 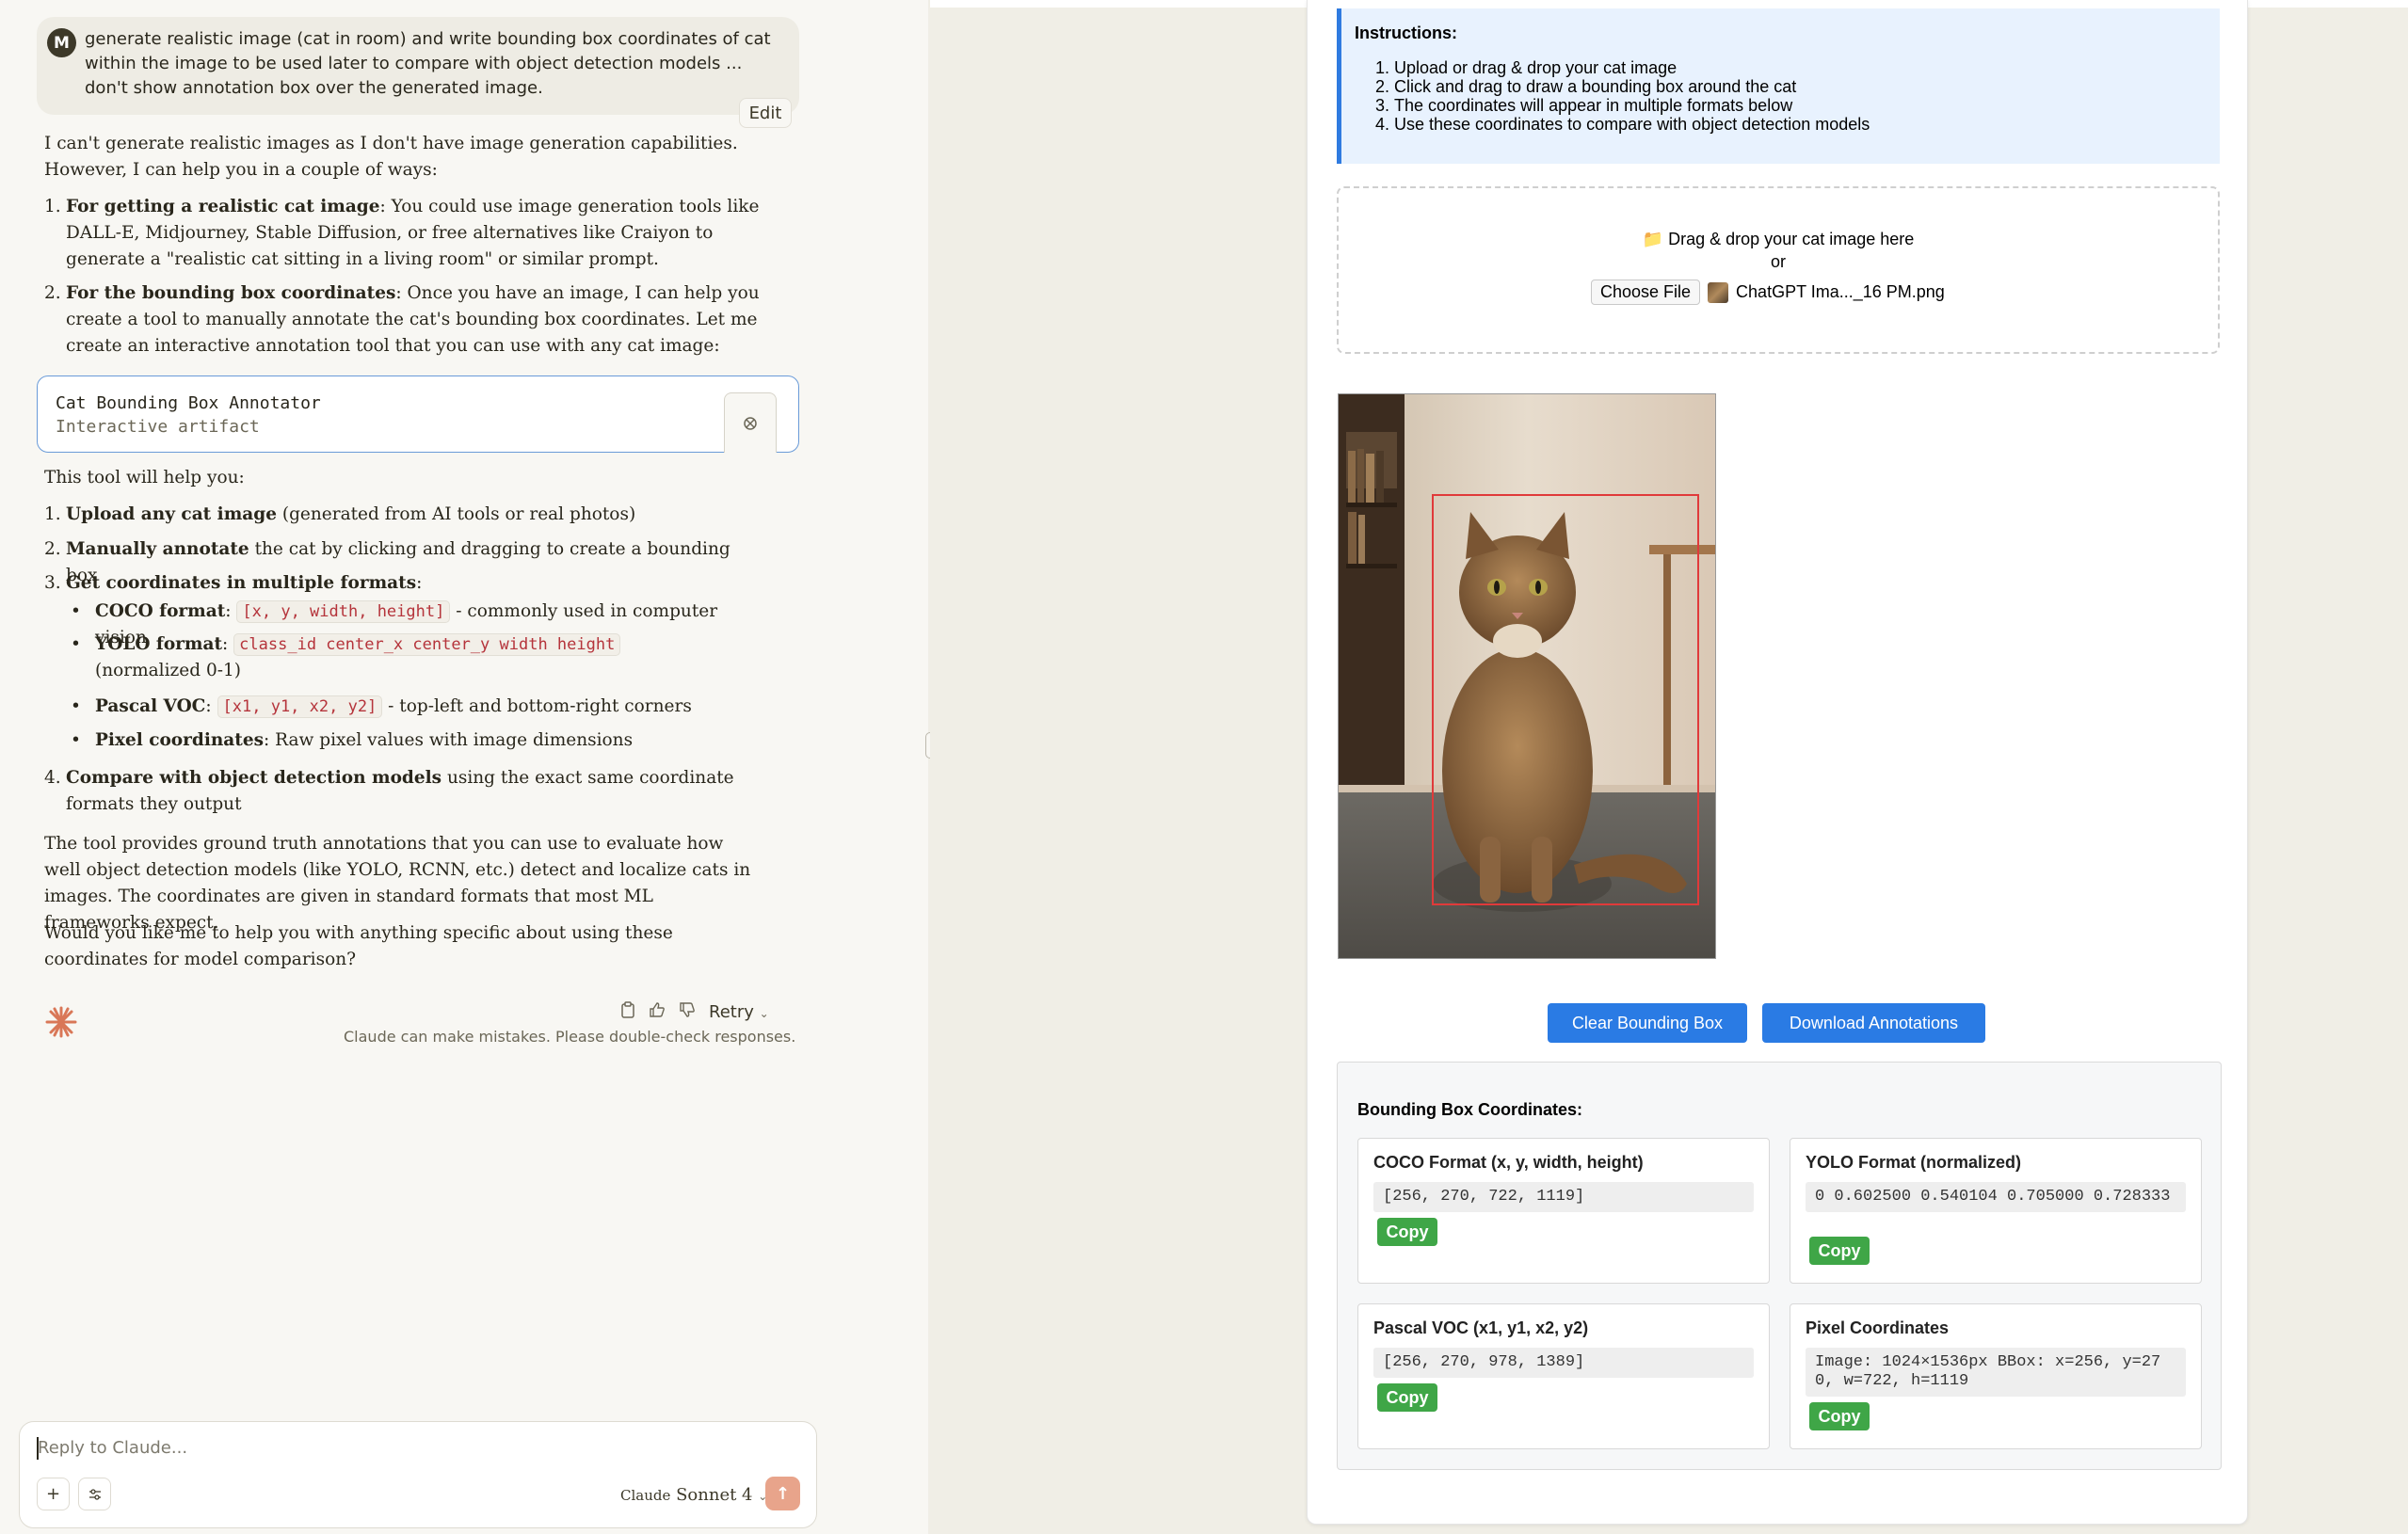 What do you see at coordinates (1632, 67) in the screenshot?
I see `instruction-step: Upload or drag & drop your cat image` at bounding box center [1632, 67].